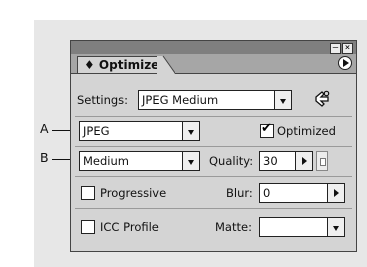  I want to click on quality-preset-value: Medium, so click(106, 161).